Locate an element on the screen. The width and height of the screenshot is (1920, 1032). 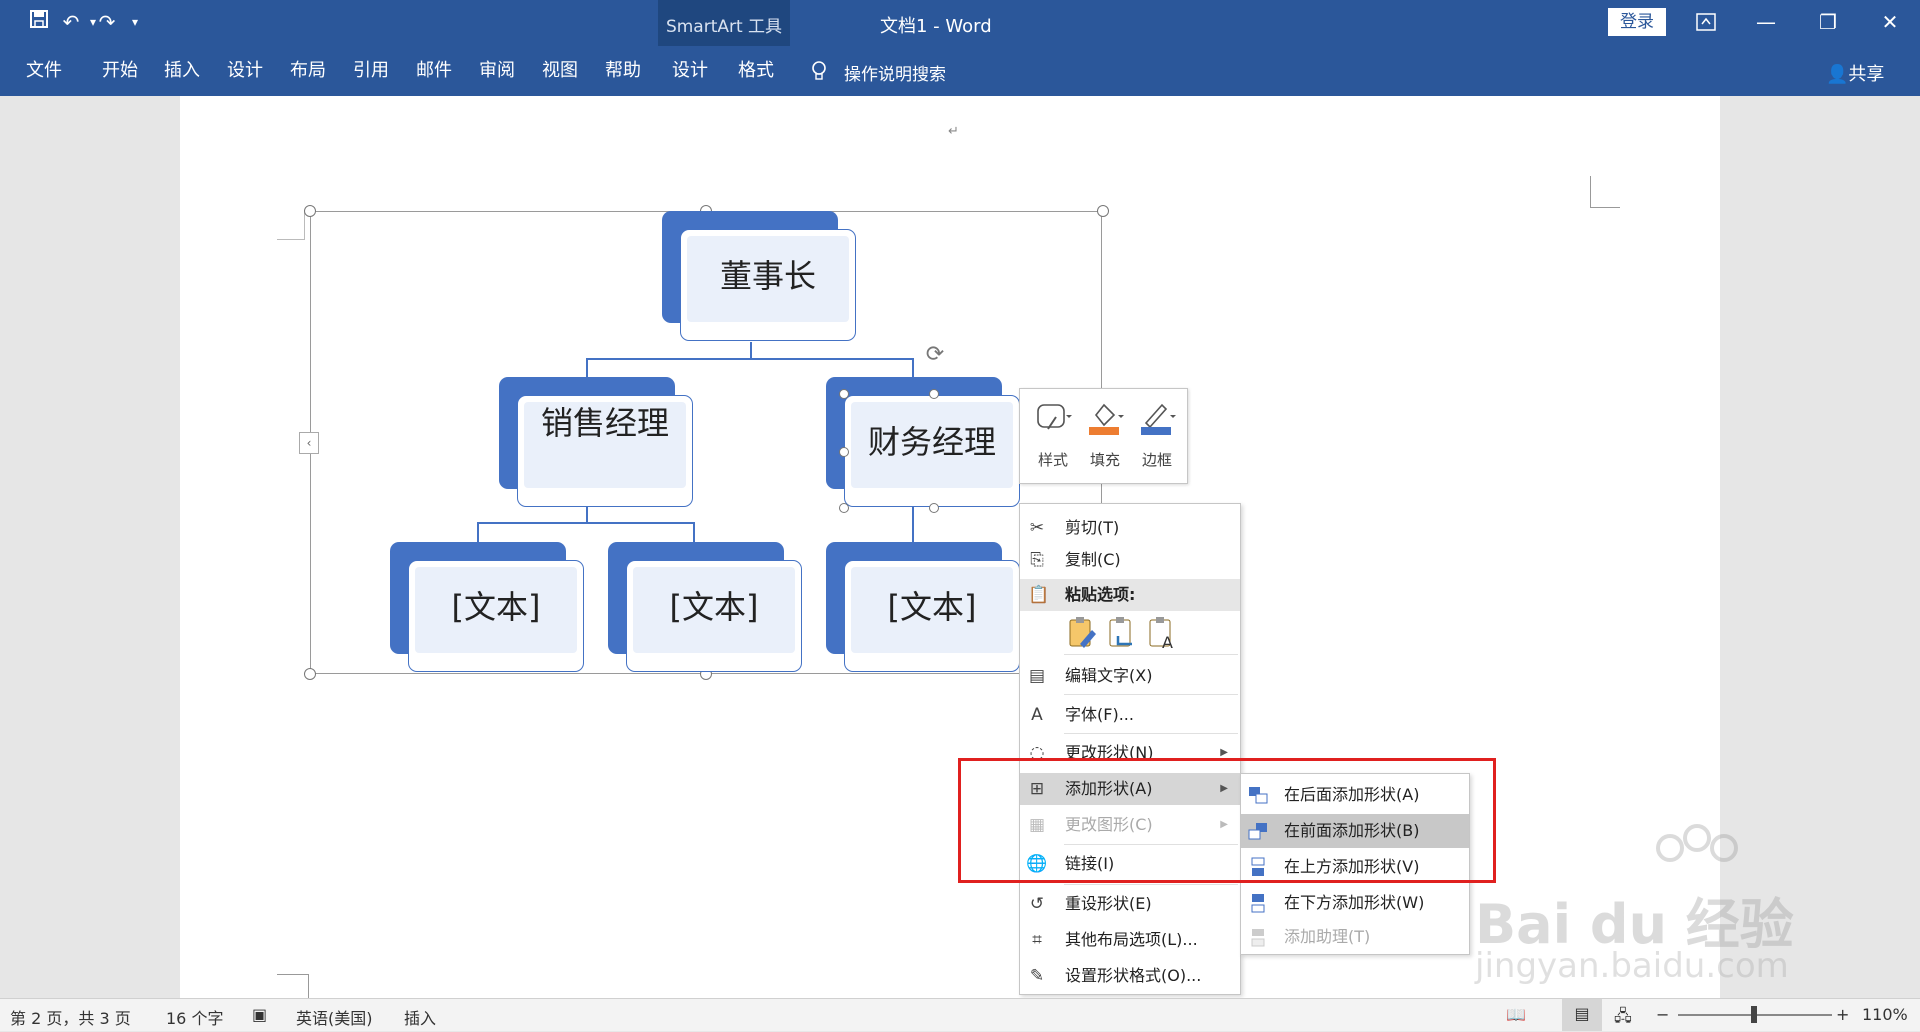
add-assistant-icon is located at coordinates (1258, 938).